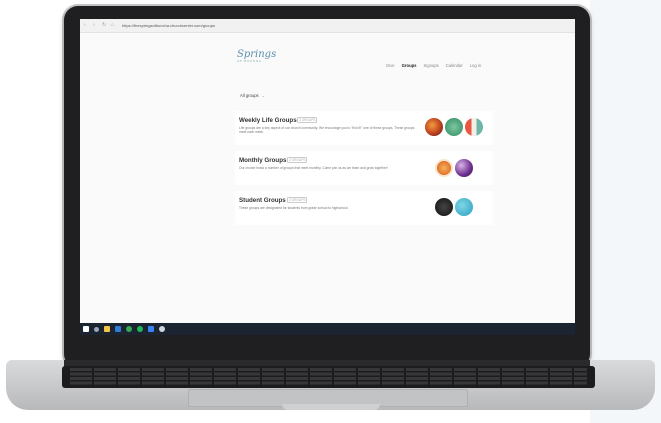  What do you see at coordinates (475, 65) in the screenshot?
I see `nav-login: Log in` at bounding box center [475, 65].